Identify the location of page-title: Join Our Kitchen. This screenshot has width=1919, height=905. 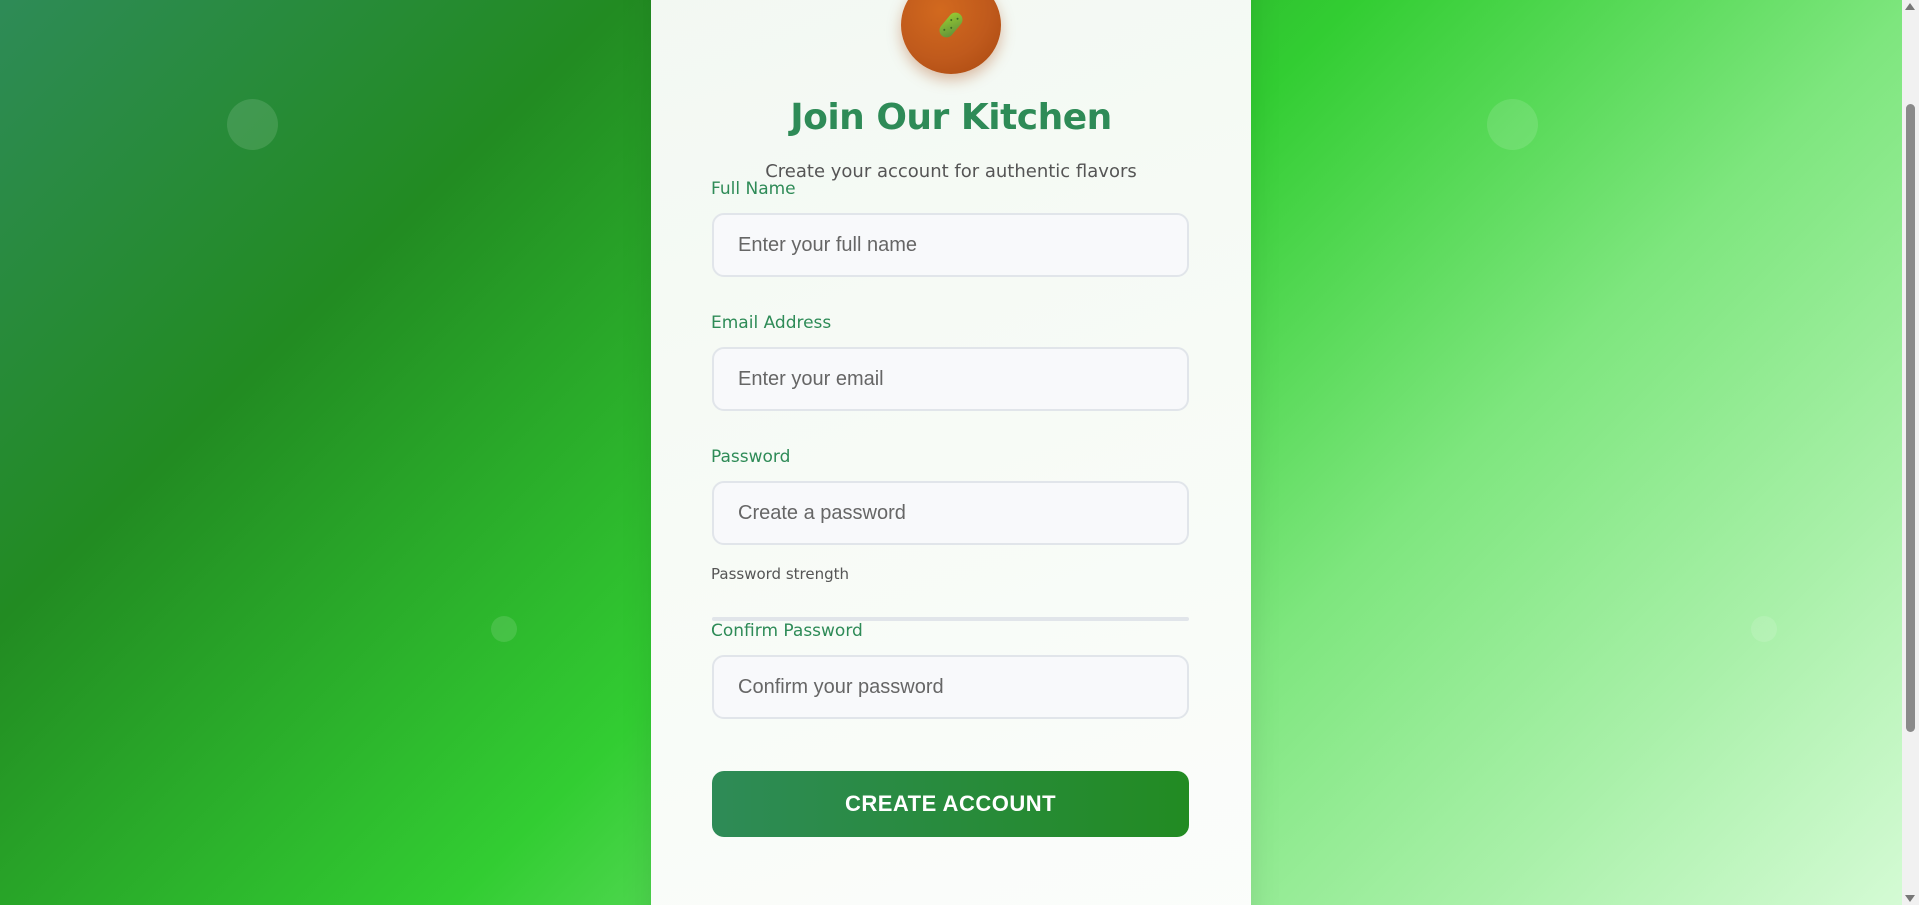
(951, 117).